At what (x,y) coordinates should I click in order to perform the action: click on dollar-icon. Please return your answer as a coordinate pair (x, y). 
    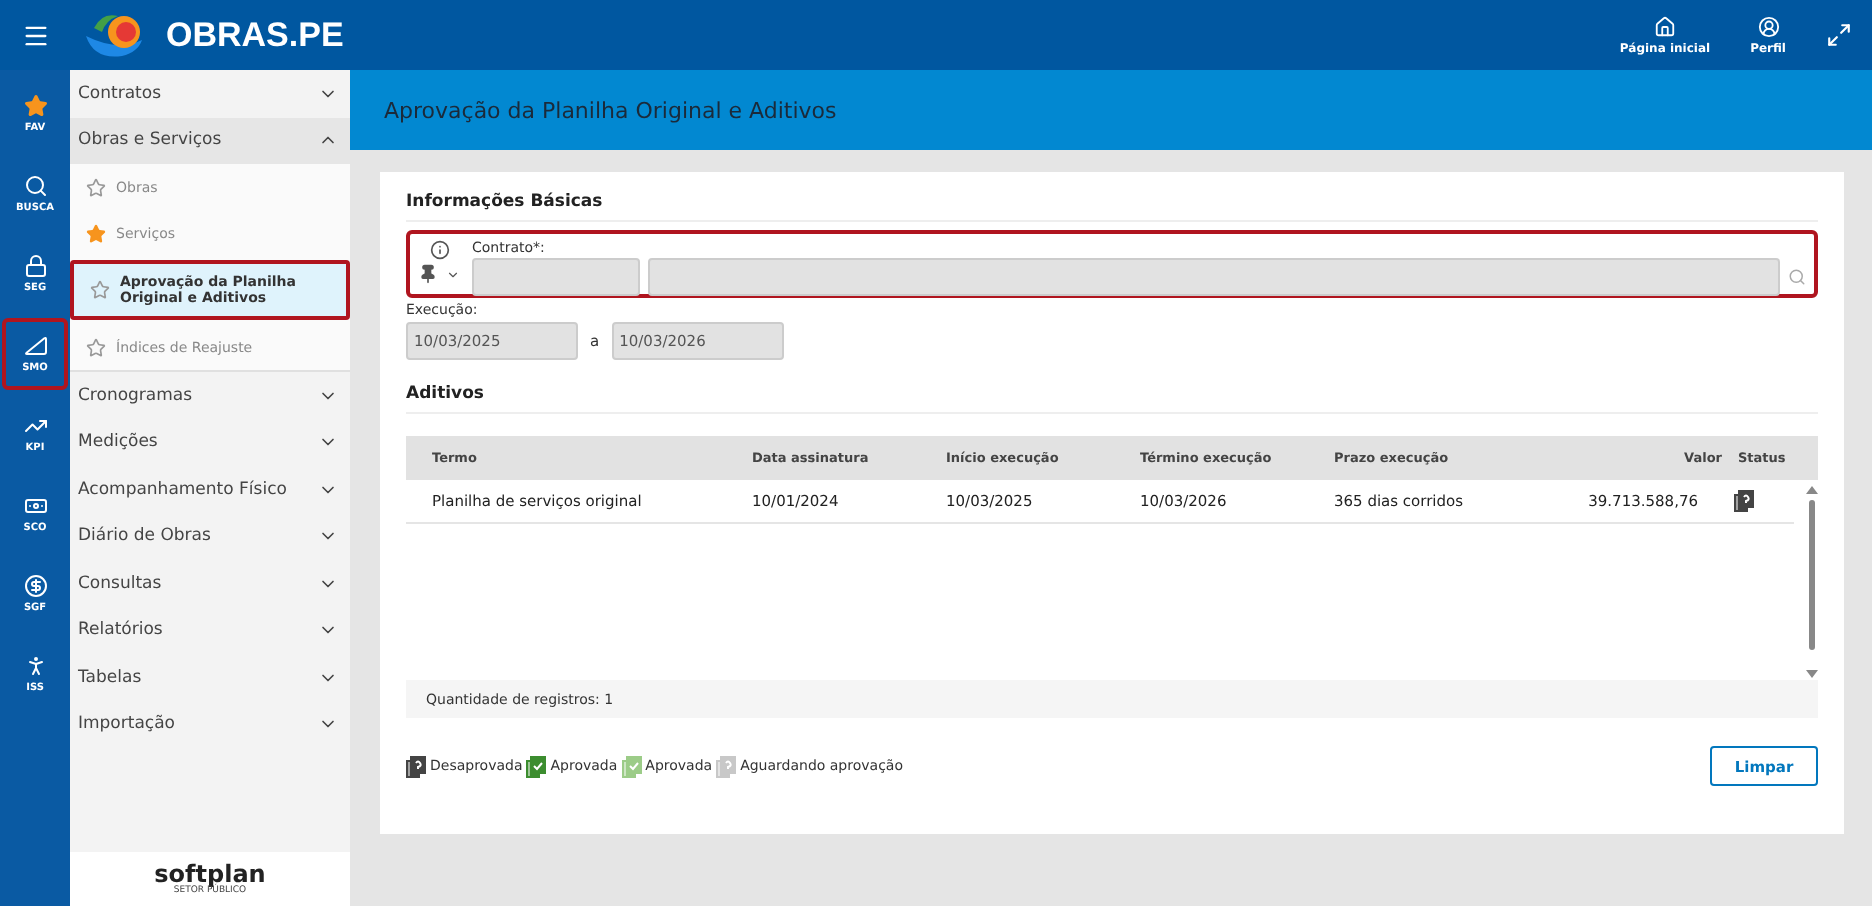
    Looking at the image, I should click on (35, 586).